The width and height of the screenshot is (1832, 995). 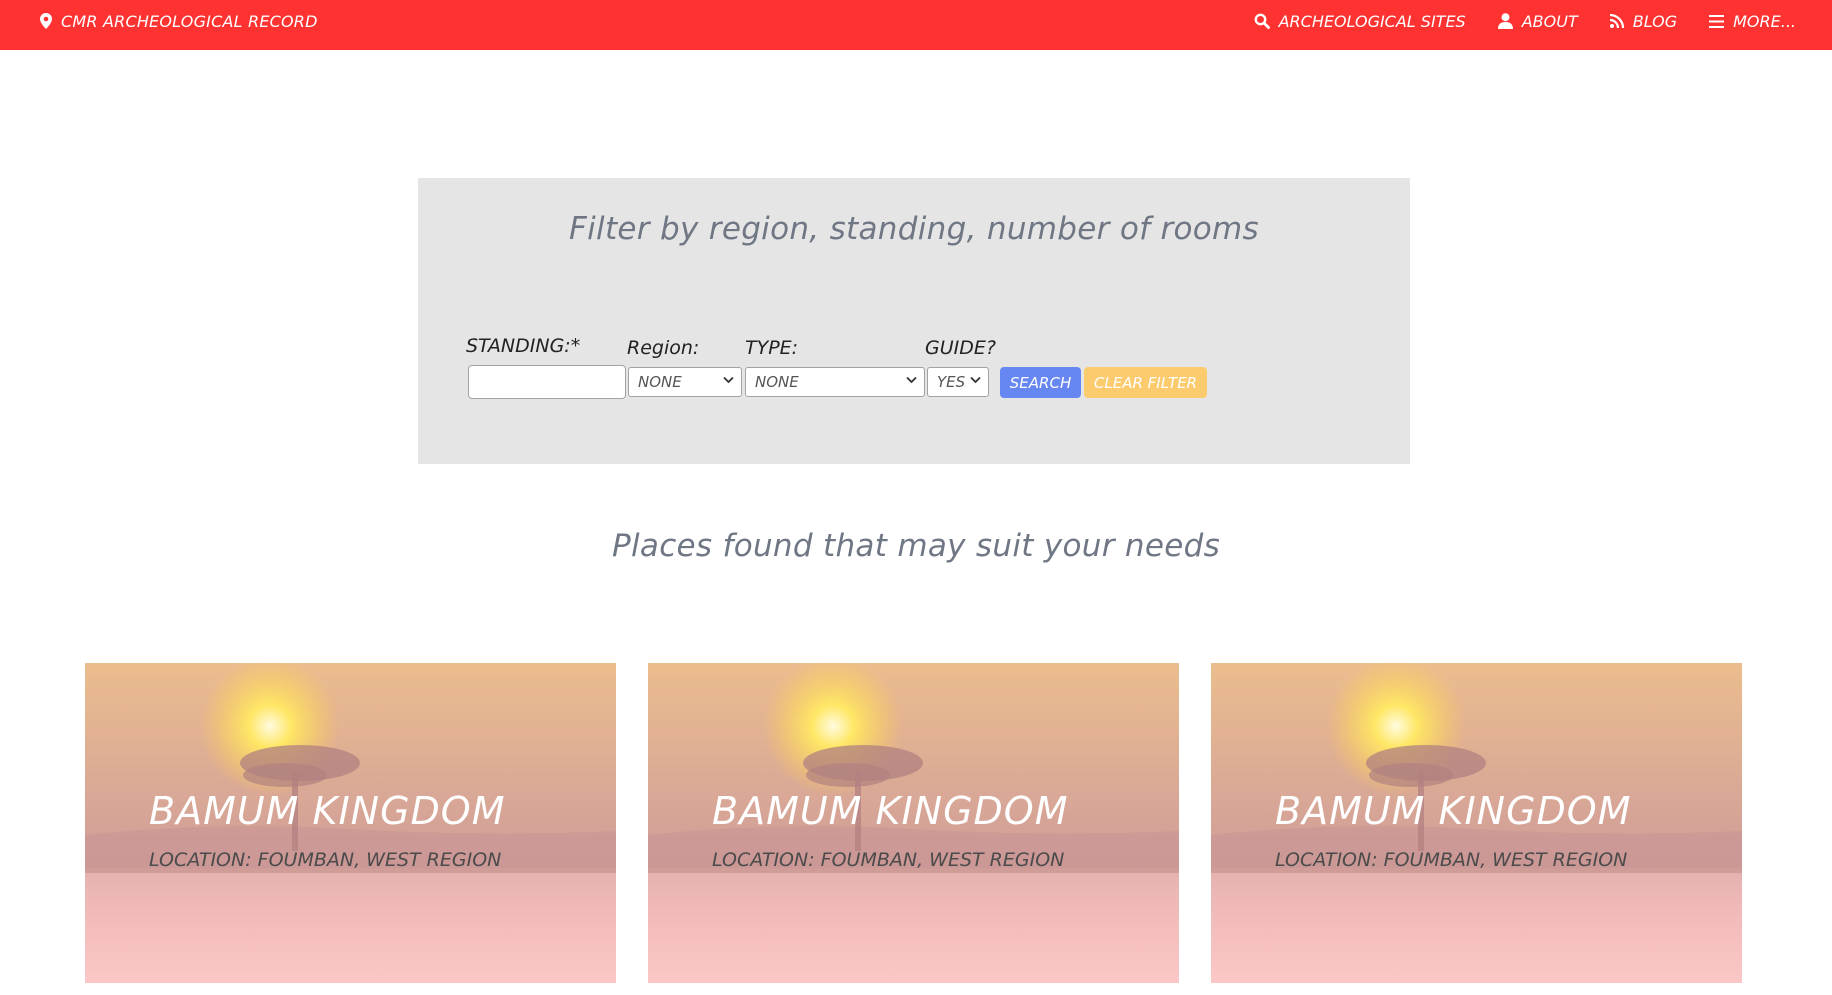 What do you see at coordinates (189, 21) in the screenshot?
I see `brand-title: CMR ARCHEOLOGICAL RECORD` at bounding box center [189, 21].